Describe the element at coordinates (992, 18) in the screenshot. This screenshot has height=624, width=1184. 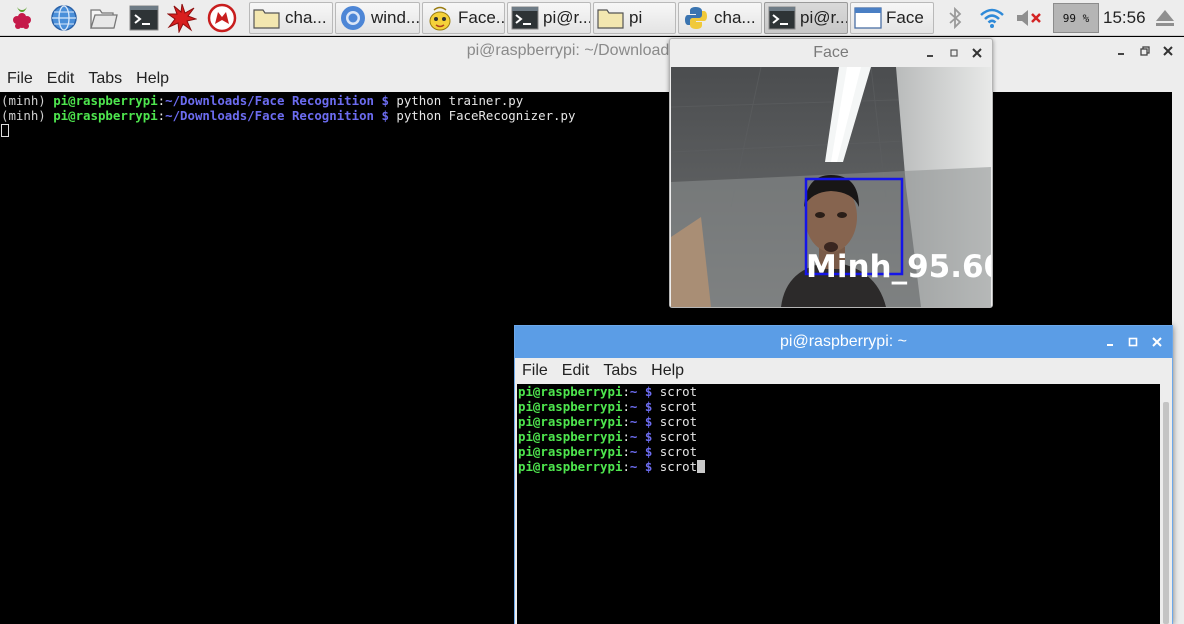
I see `wifi-icon` at that location.